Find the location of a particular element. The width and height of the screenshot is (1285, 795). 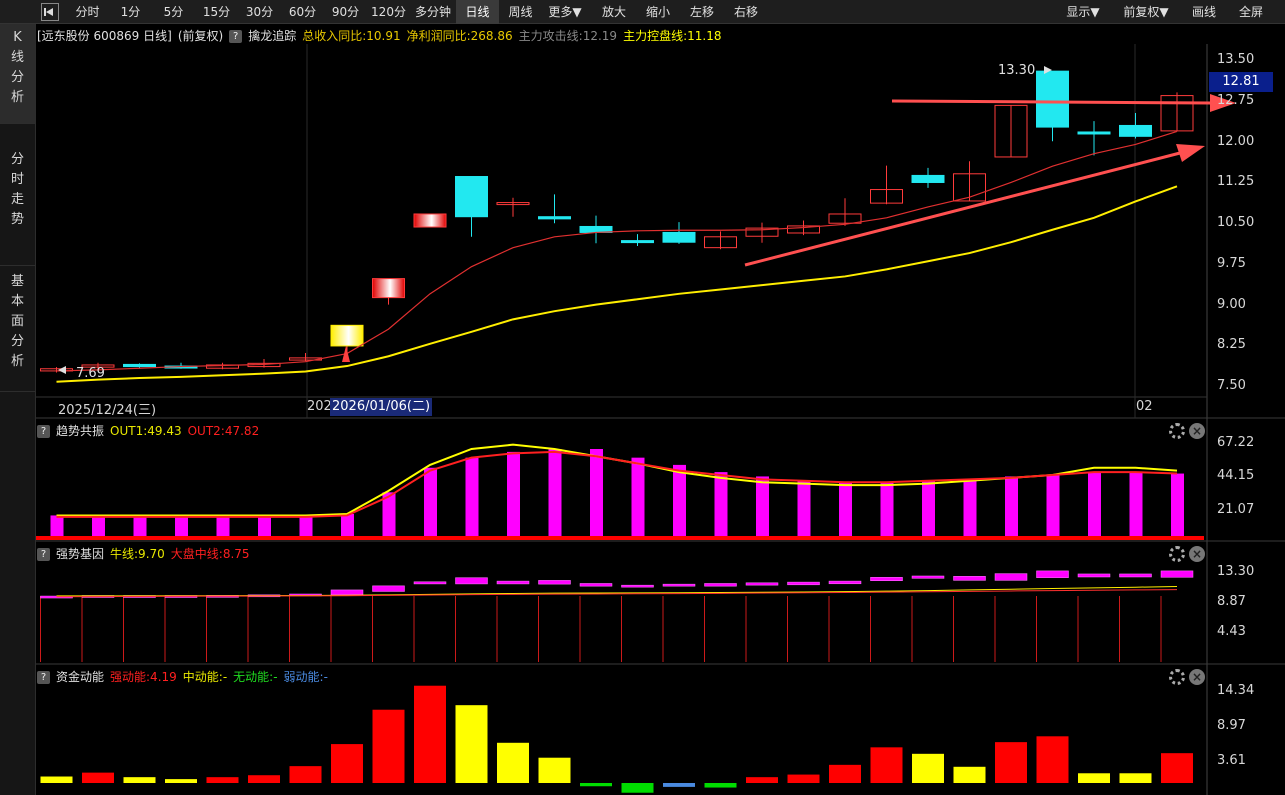

period-tab: 周线 is located at coordinates (520, 12).